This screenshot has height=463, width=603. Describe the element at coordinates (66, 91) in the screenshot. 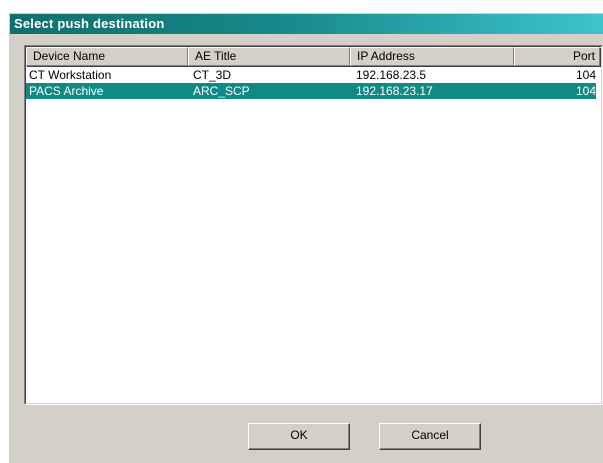

I see `cell-device-name: PACS Archive` at that location.